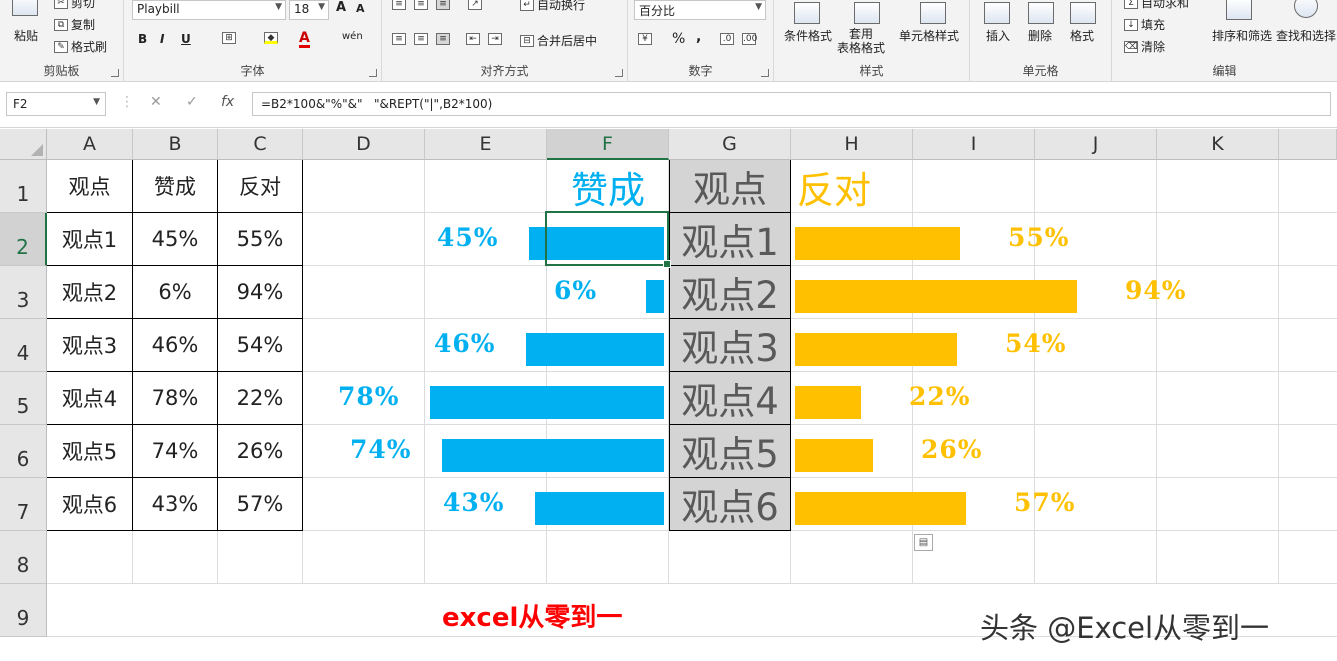 The image size is (1337, 661). Describe the element at coordinates (443, 5) in the screenshot. I see `align-bottom-button: ≡` at that location.